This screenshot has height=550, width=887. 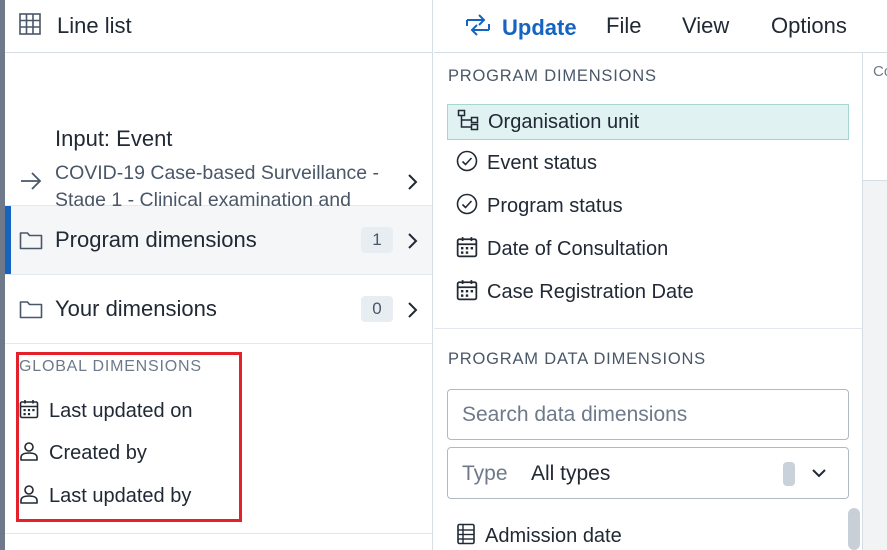 I want to click on dimension-event-status: Event status, so click(x=648, y=163).